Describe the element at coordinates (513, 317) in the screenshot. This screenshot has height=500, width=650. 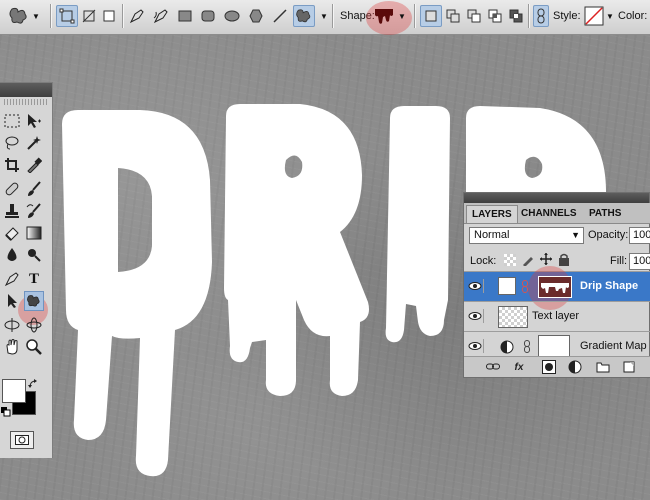
I see `layer-thumbnail` at that location.